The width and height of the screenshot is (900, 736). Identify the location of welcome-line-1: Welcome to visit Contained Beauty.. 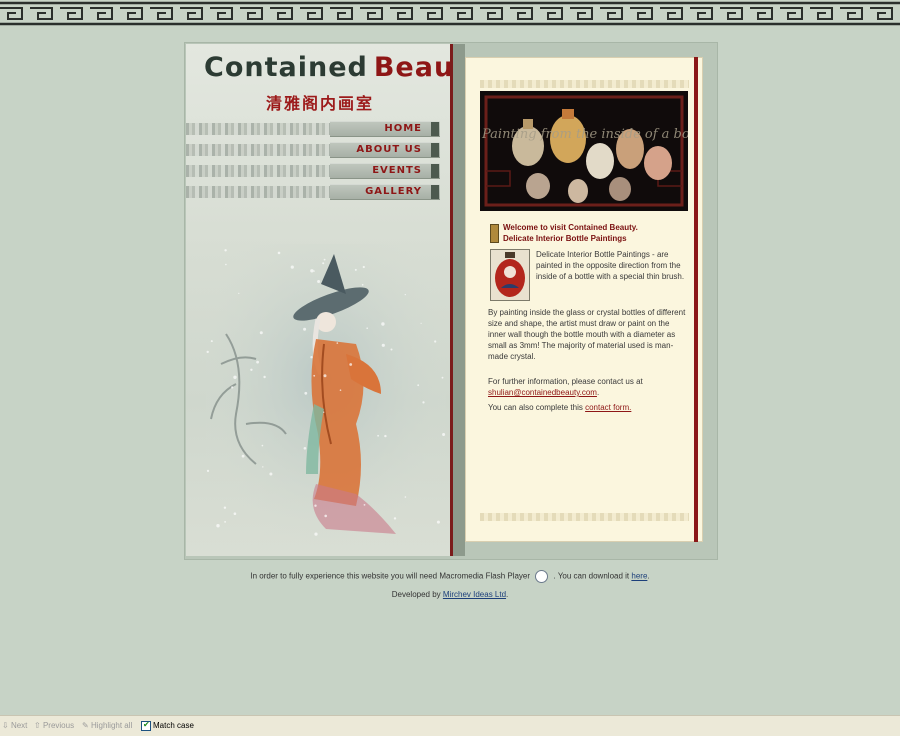
(570, 227).